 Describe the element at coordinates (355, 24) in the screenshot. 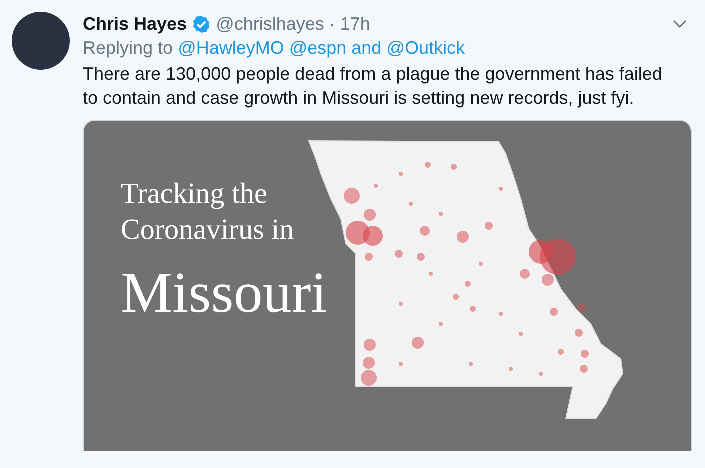

I see `tweet-time: 17h` at that location.